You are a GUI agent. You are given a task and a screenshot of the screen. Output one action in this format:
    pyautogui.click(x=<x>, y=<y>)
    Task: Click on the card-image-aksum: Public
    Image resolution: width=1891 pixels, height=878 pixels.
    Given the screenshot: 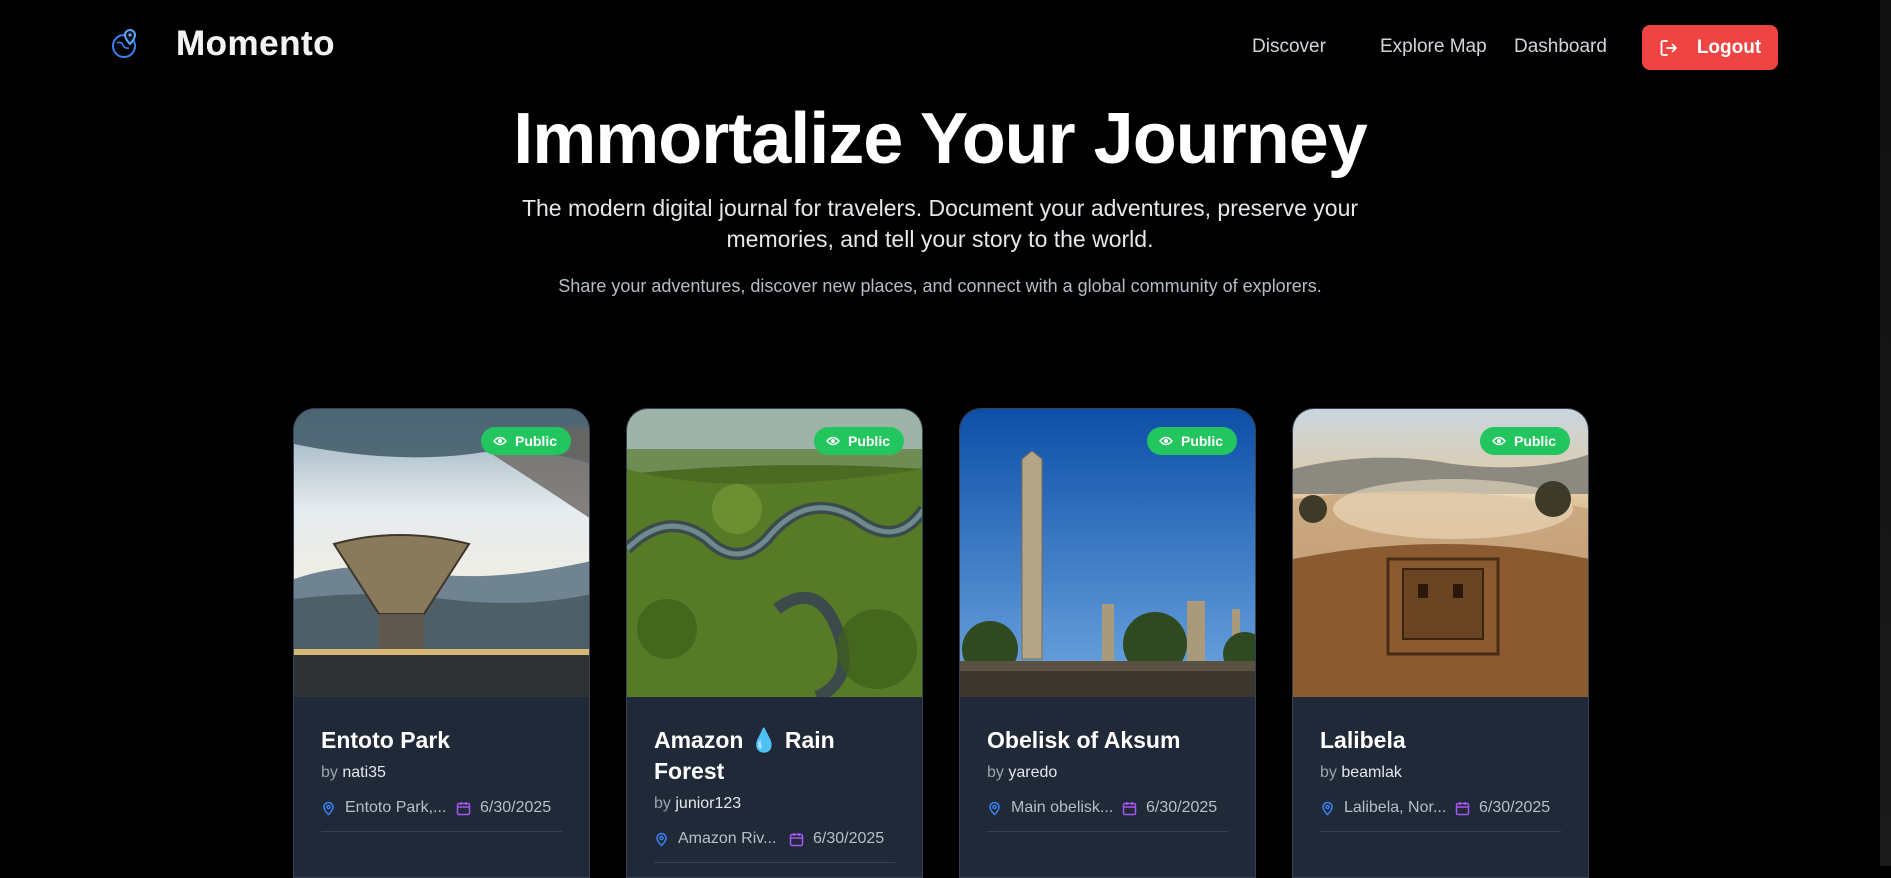 What is the action you would take?
    pyautogui.click(x=1107, y=553)
    